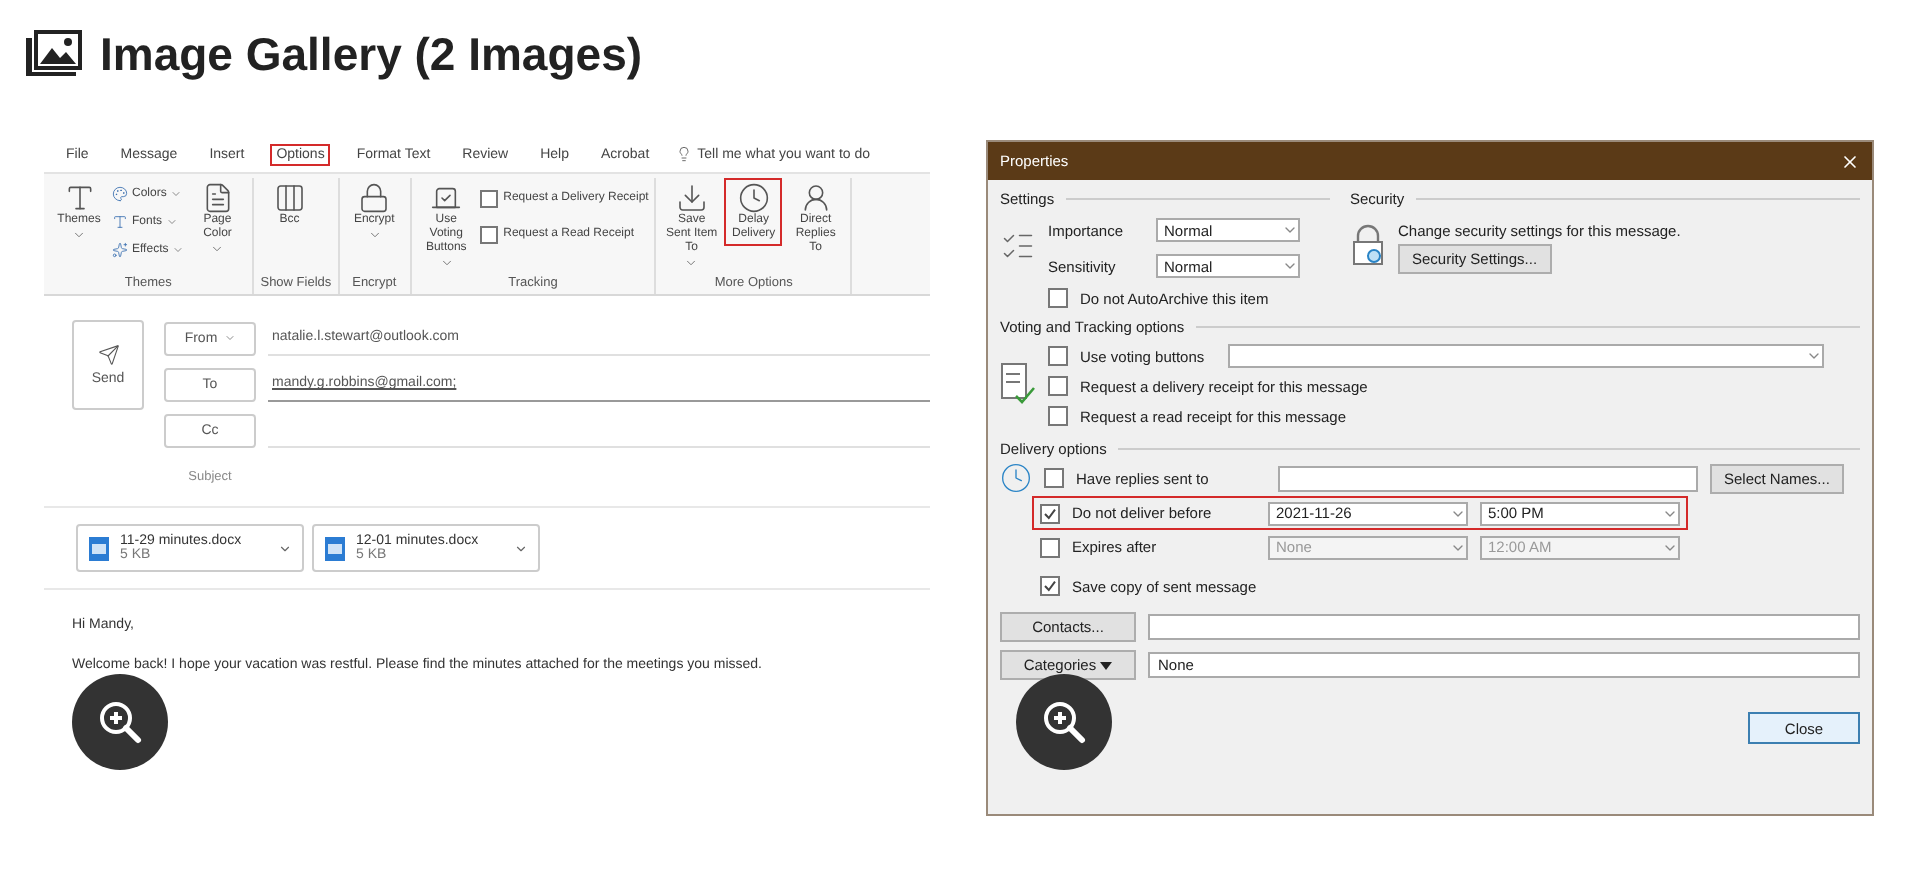  Describe the element at coordinates (691, 198) in the screenshot. I see `download-icon` at that location.